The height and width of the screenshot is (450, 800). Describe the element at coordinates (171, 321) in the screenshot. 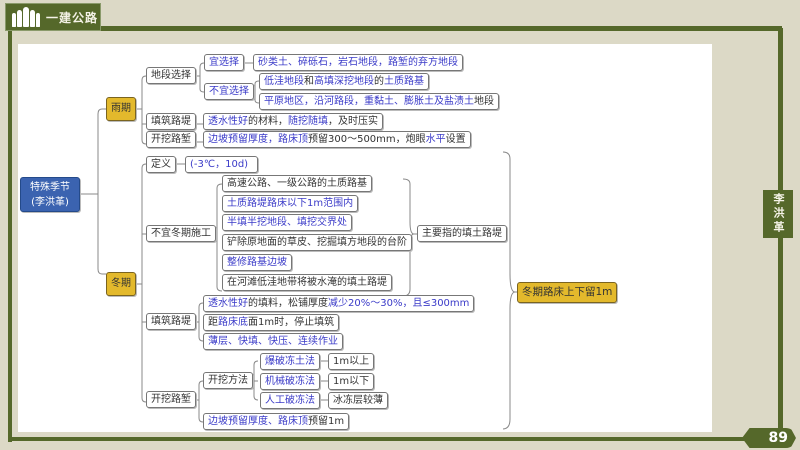

I see `node-winter-fill: 填筑路堤` at that location.